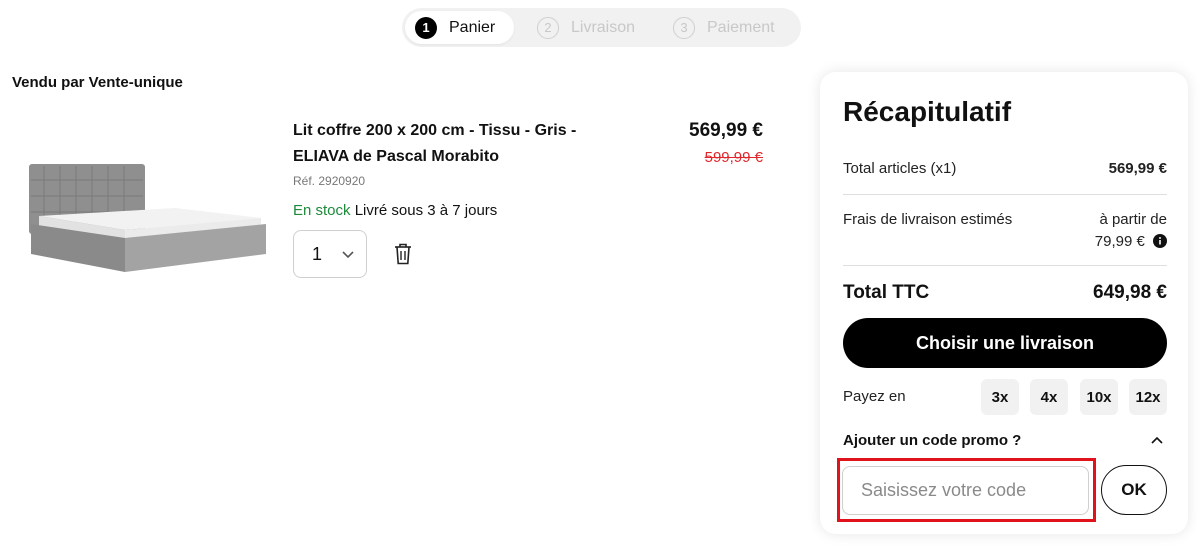 This screenshot has height=547, width=1200. What do you see at coordinates (1148, 397) in the screenshot?
I see `pay-option-12x: 12x` at bounding box center [1148, 397].